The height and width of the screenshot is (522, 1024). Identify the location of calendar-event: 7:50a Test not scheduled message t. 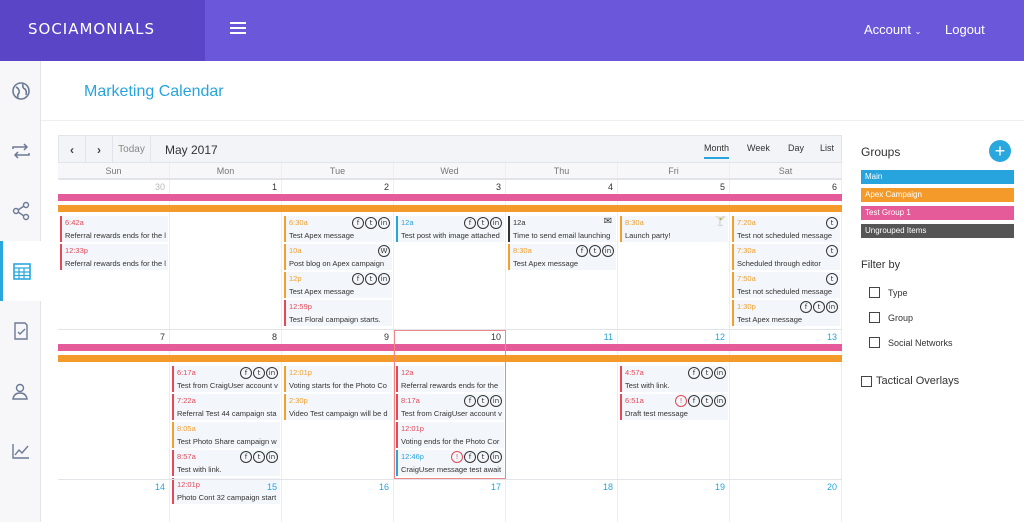
(786, 285).